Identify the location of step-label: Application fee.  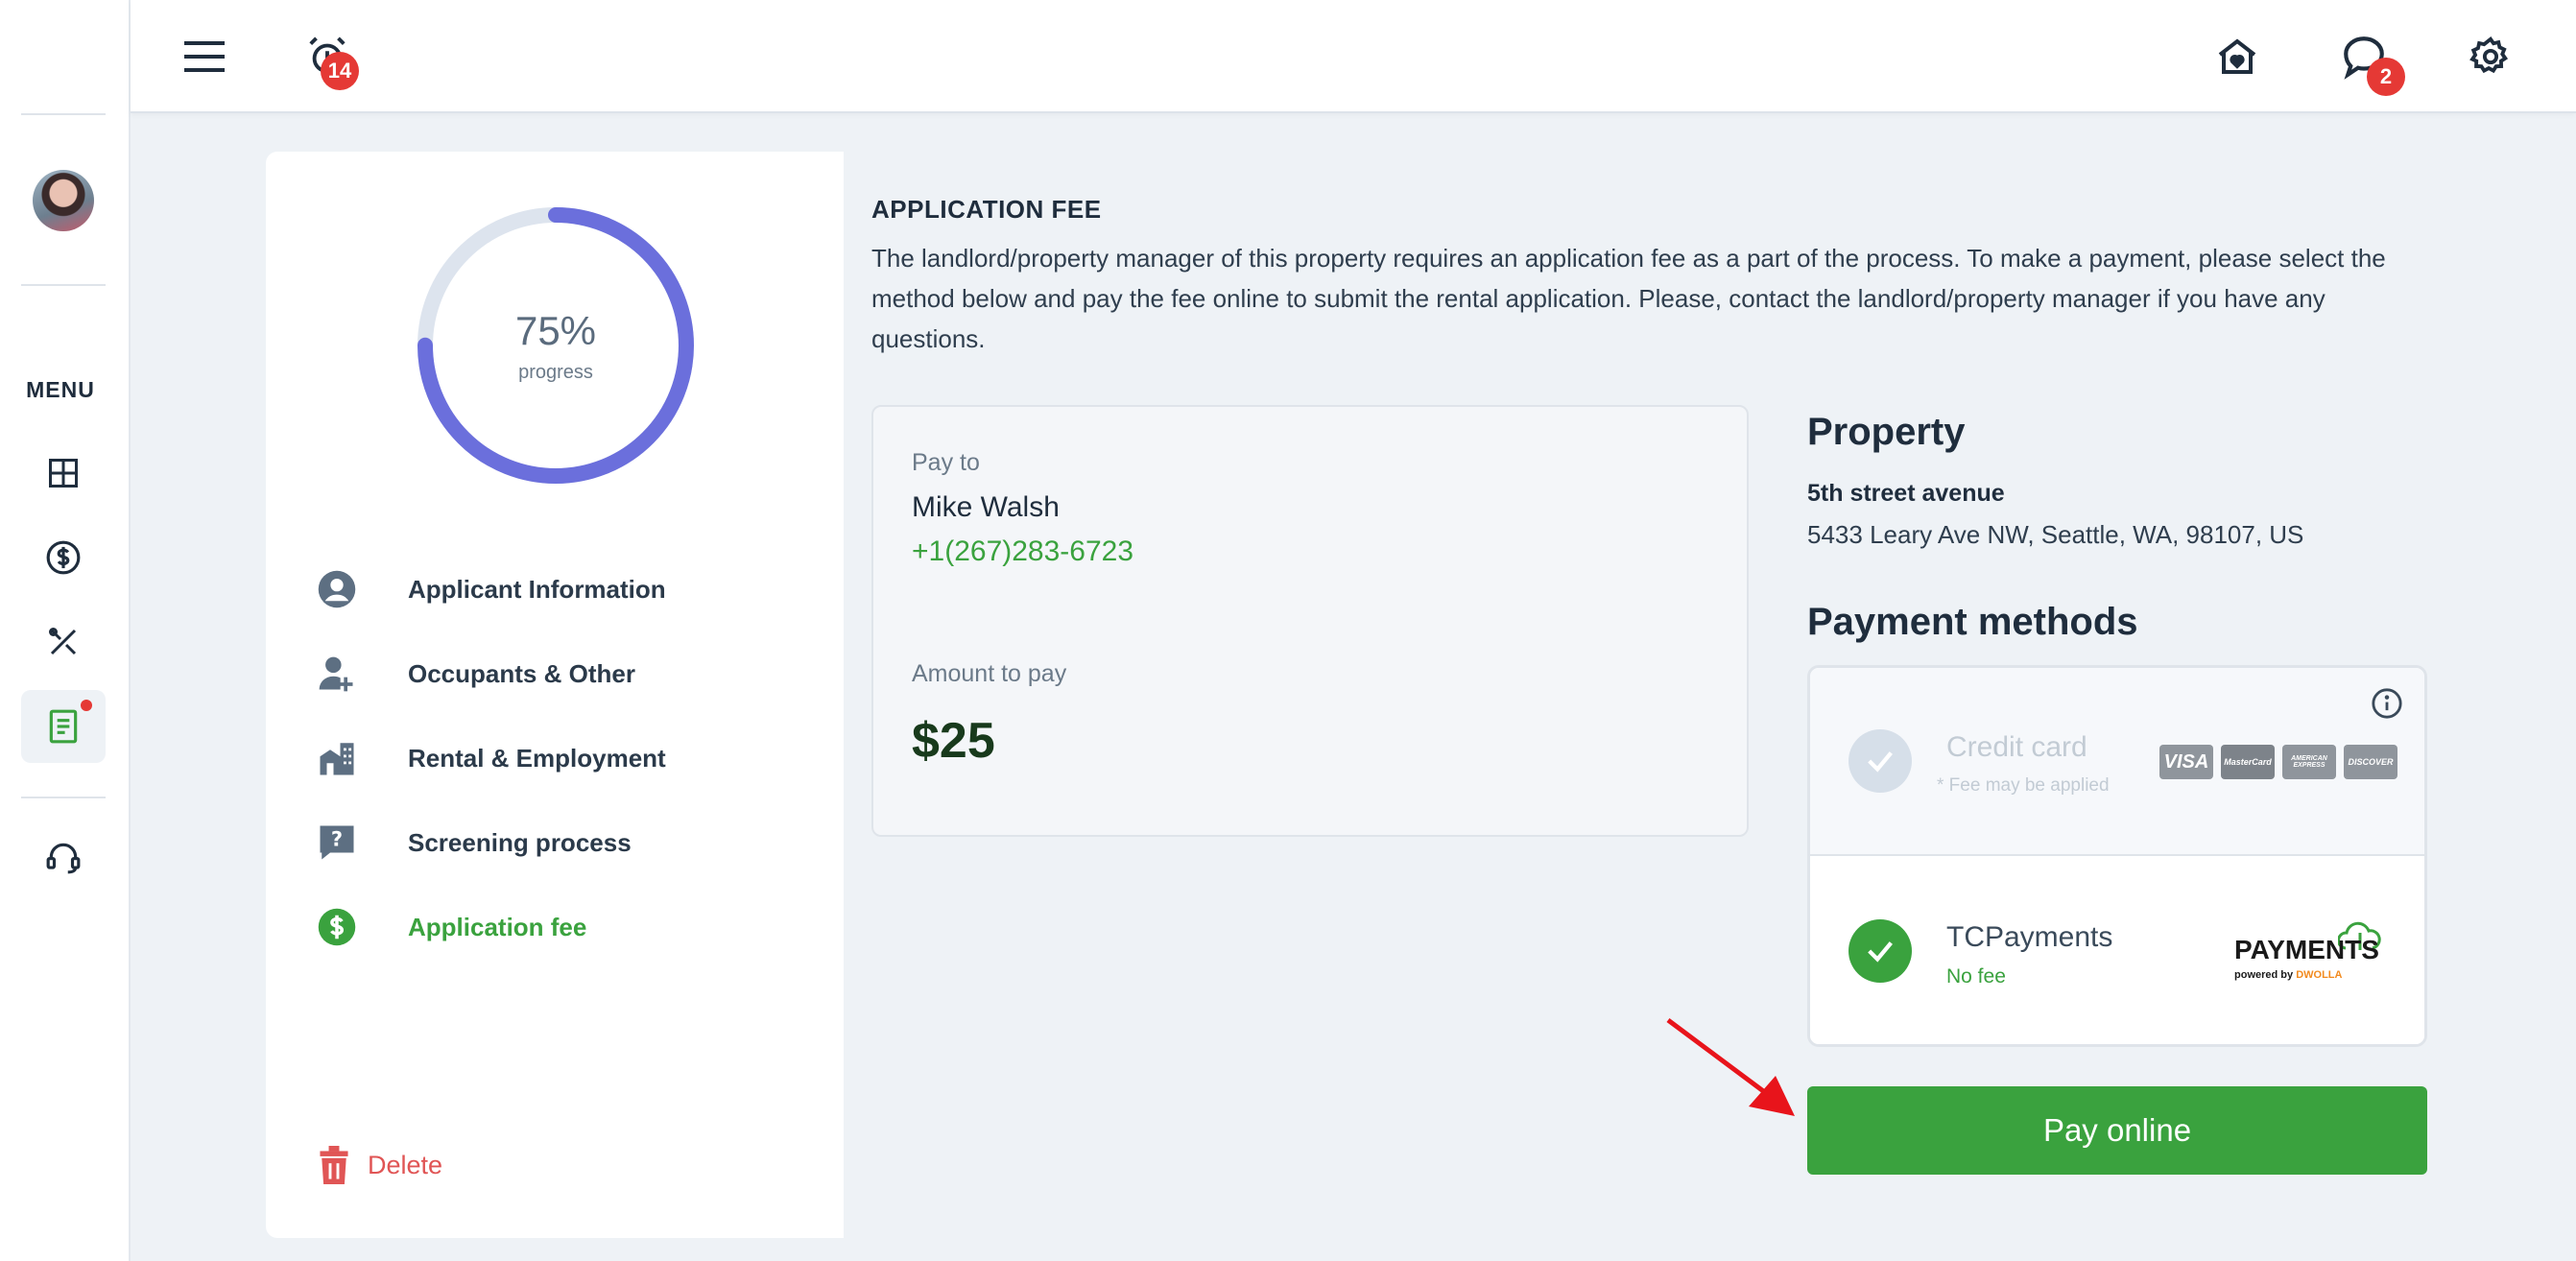
(497, 927).